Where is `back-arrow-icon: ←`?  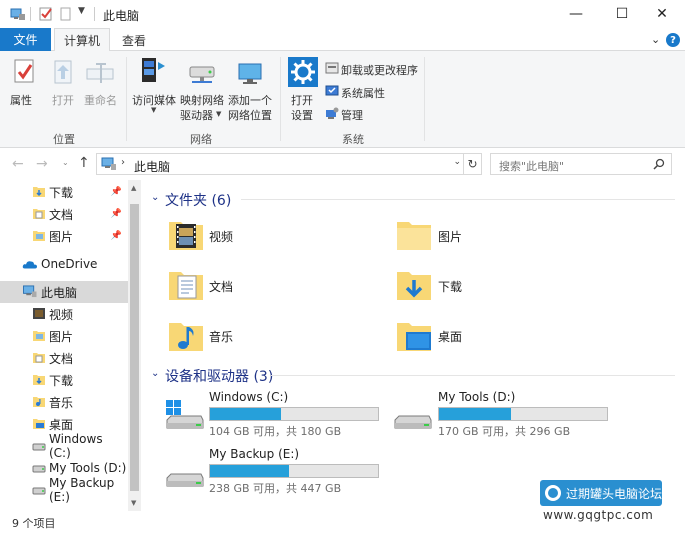
back-arrow-icon: ← is located at coordinates (18, 164).